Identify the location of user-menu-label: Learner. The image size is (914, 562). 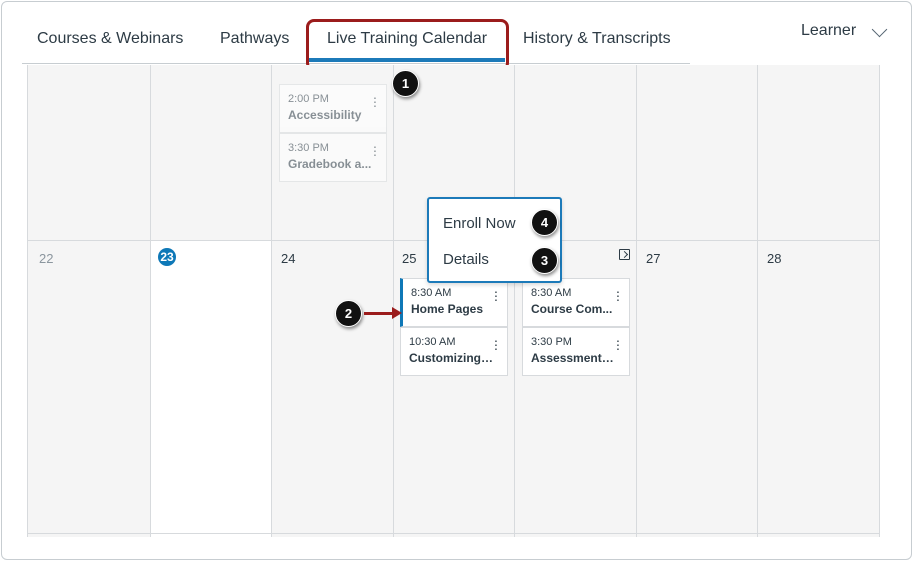
(828, 31).